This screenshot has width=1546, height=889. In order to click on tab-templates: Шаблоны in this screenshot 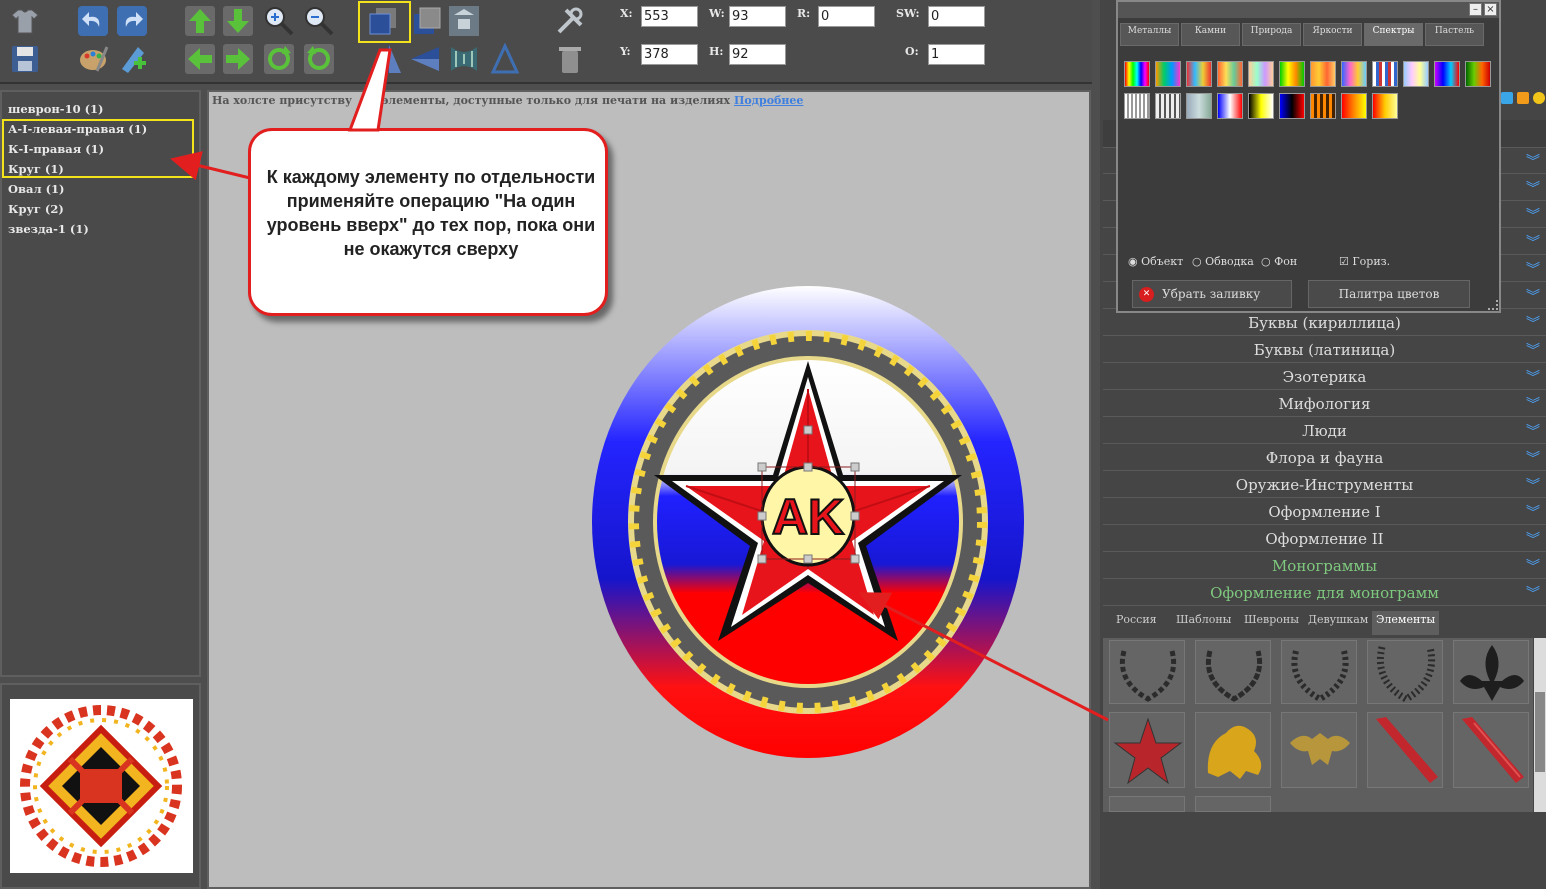, I will do `click(1203, 623)`.